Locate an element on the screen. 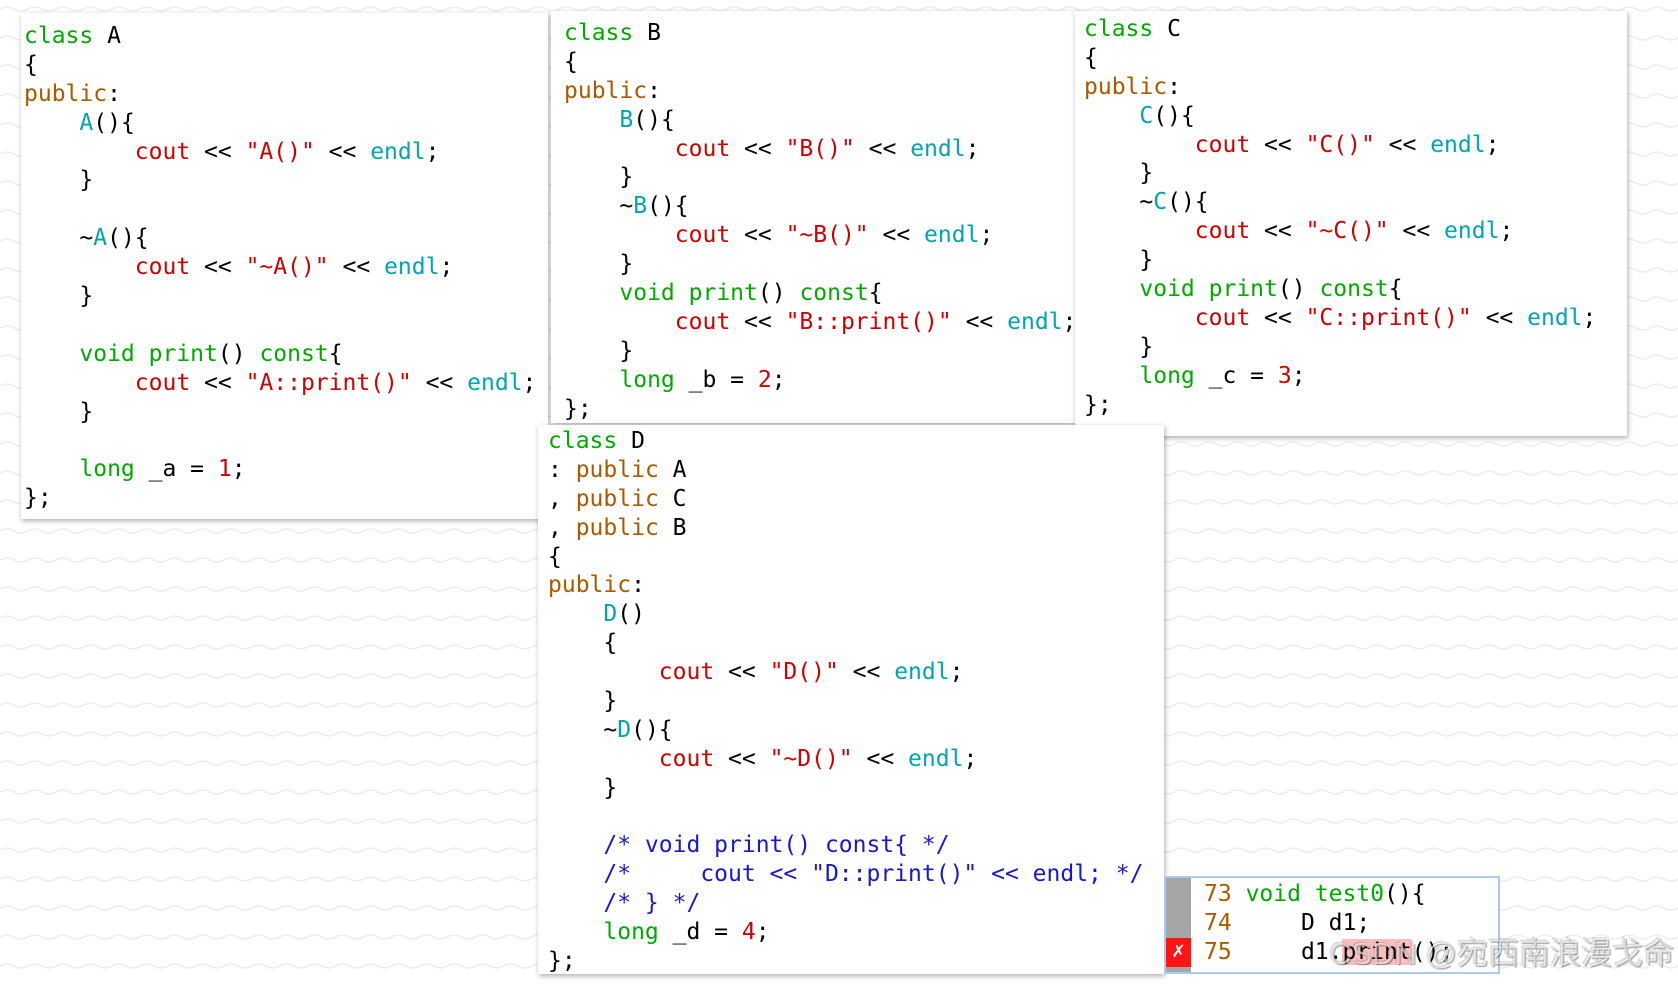  code-line: /* void print() const{ */ is located at coordinates (856, 845).